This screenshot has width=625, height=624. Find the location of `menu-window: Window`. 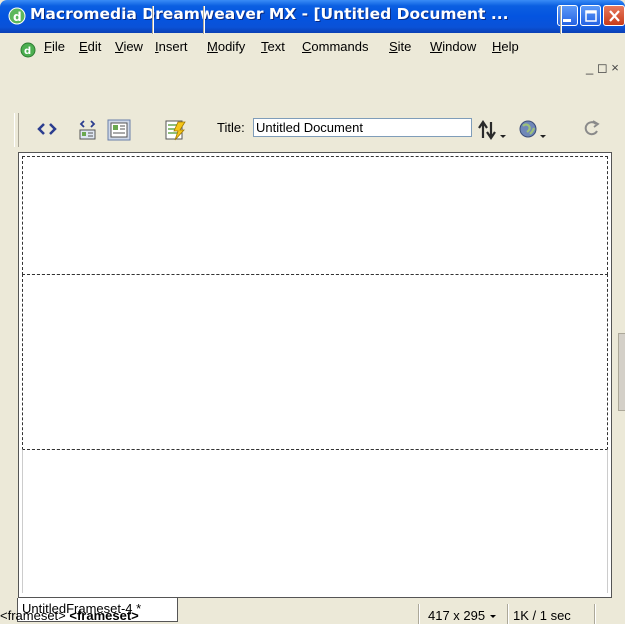

menu-window: Window is located at coordinates (453, 46).